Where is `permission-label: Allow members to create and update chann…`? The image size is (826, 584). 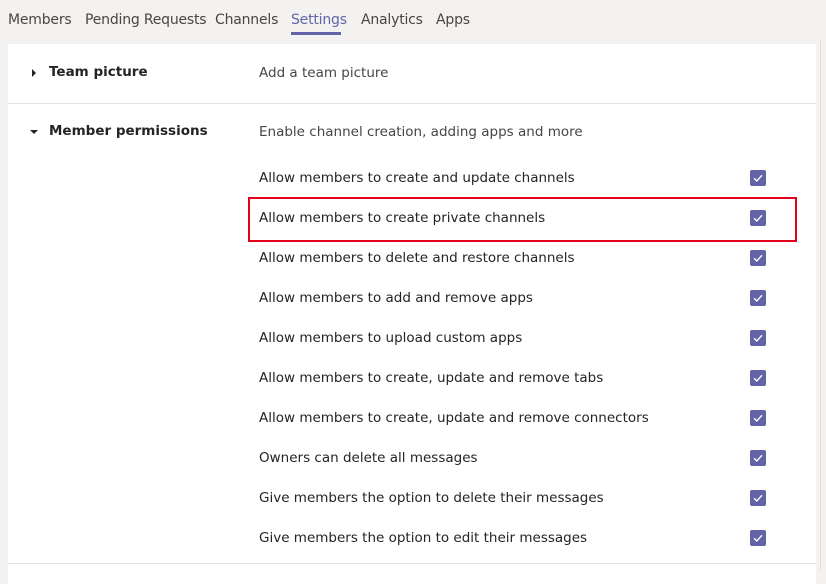 permission-label: Allow members to create and update chann… is located at coordinates (417, 178).